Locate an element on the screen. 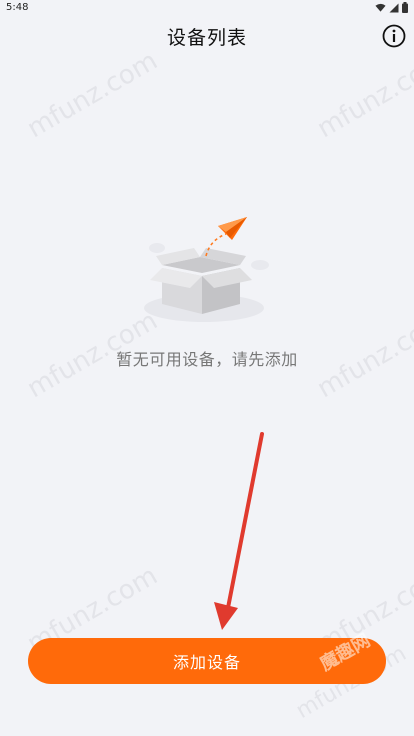 This screenshot has width=414, height=736. signal-icon is located at coordinates (394, 8).